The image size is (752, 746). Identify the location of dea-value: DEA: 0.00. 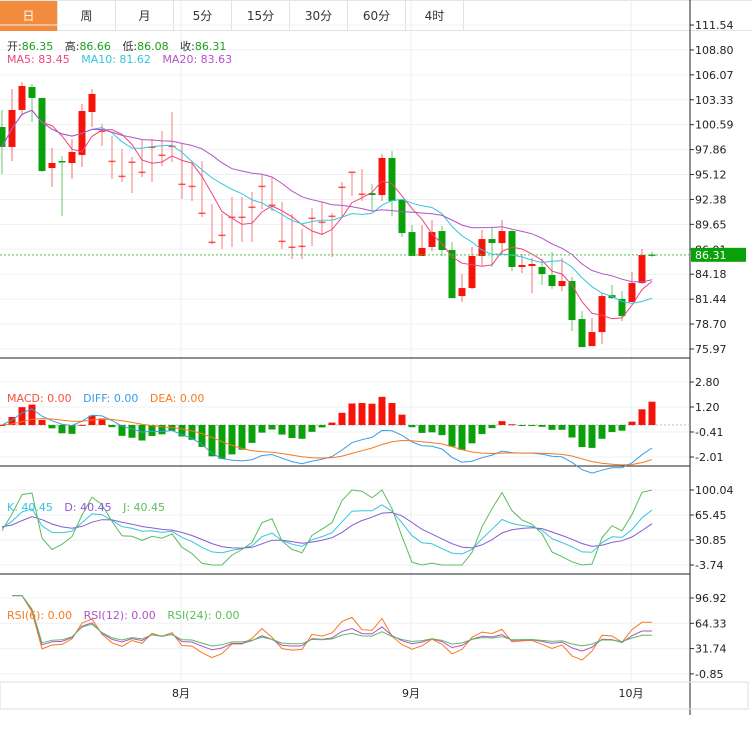
(177, 398).